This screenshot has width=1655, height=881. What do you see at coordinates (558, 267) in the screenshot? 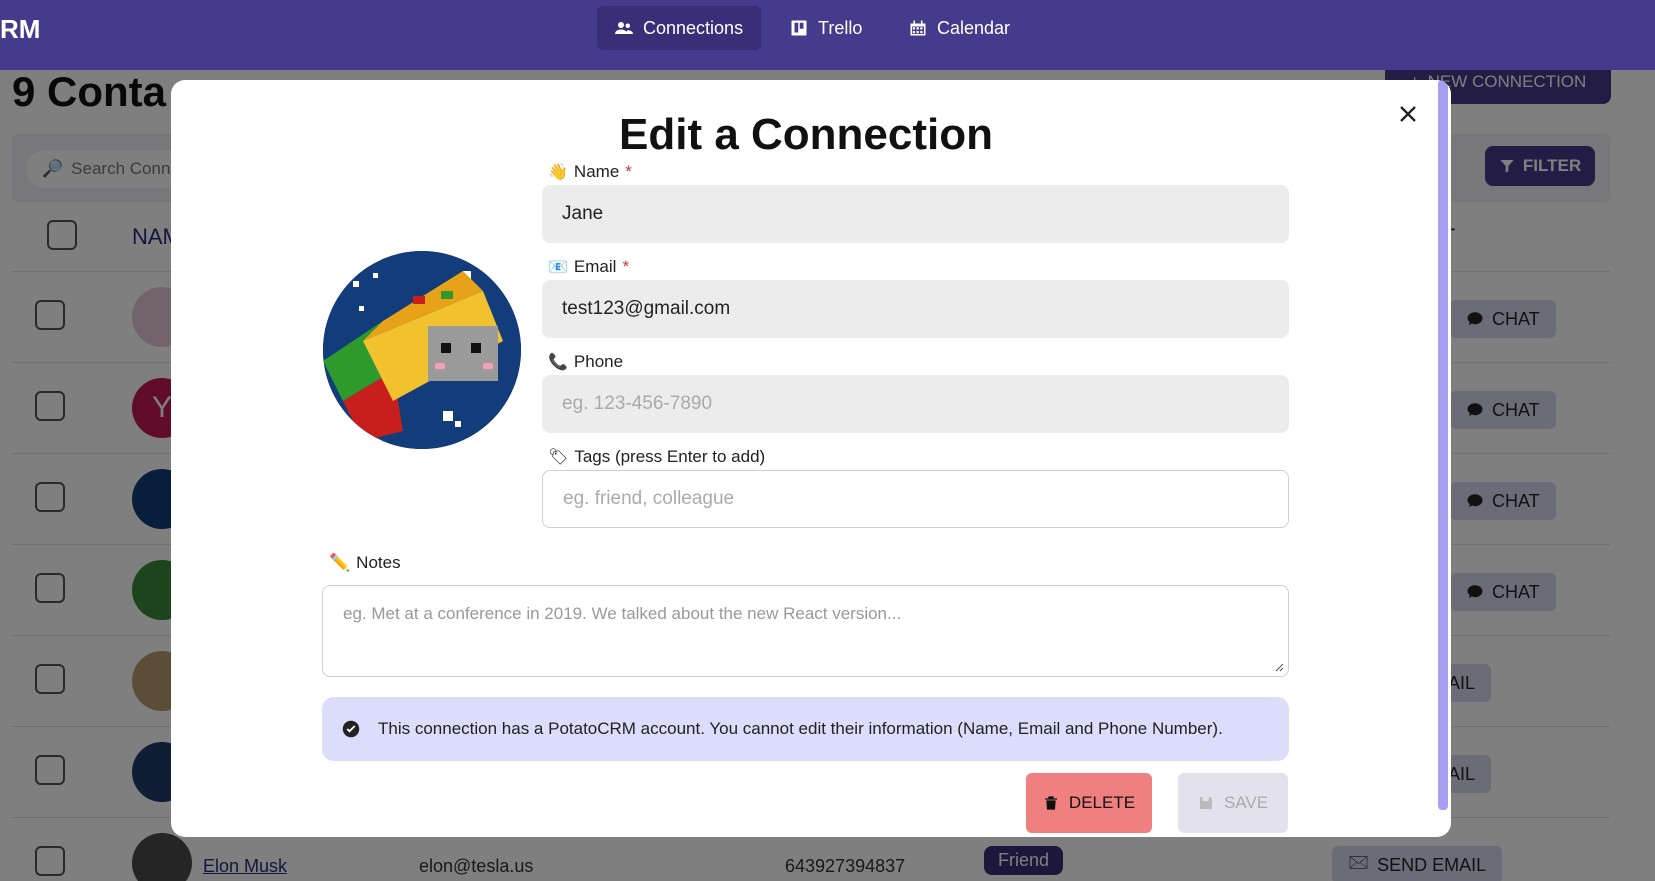
I see `envelope-icon: 📧` at bounding box center [558, 267].